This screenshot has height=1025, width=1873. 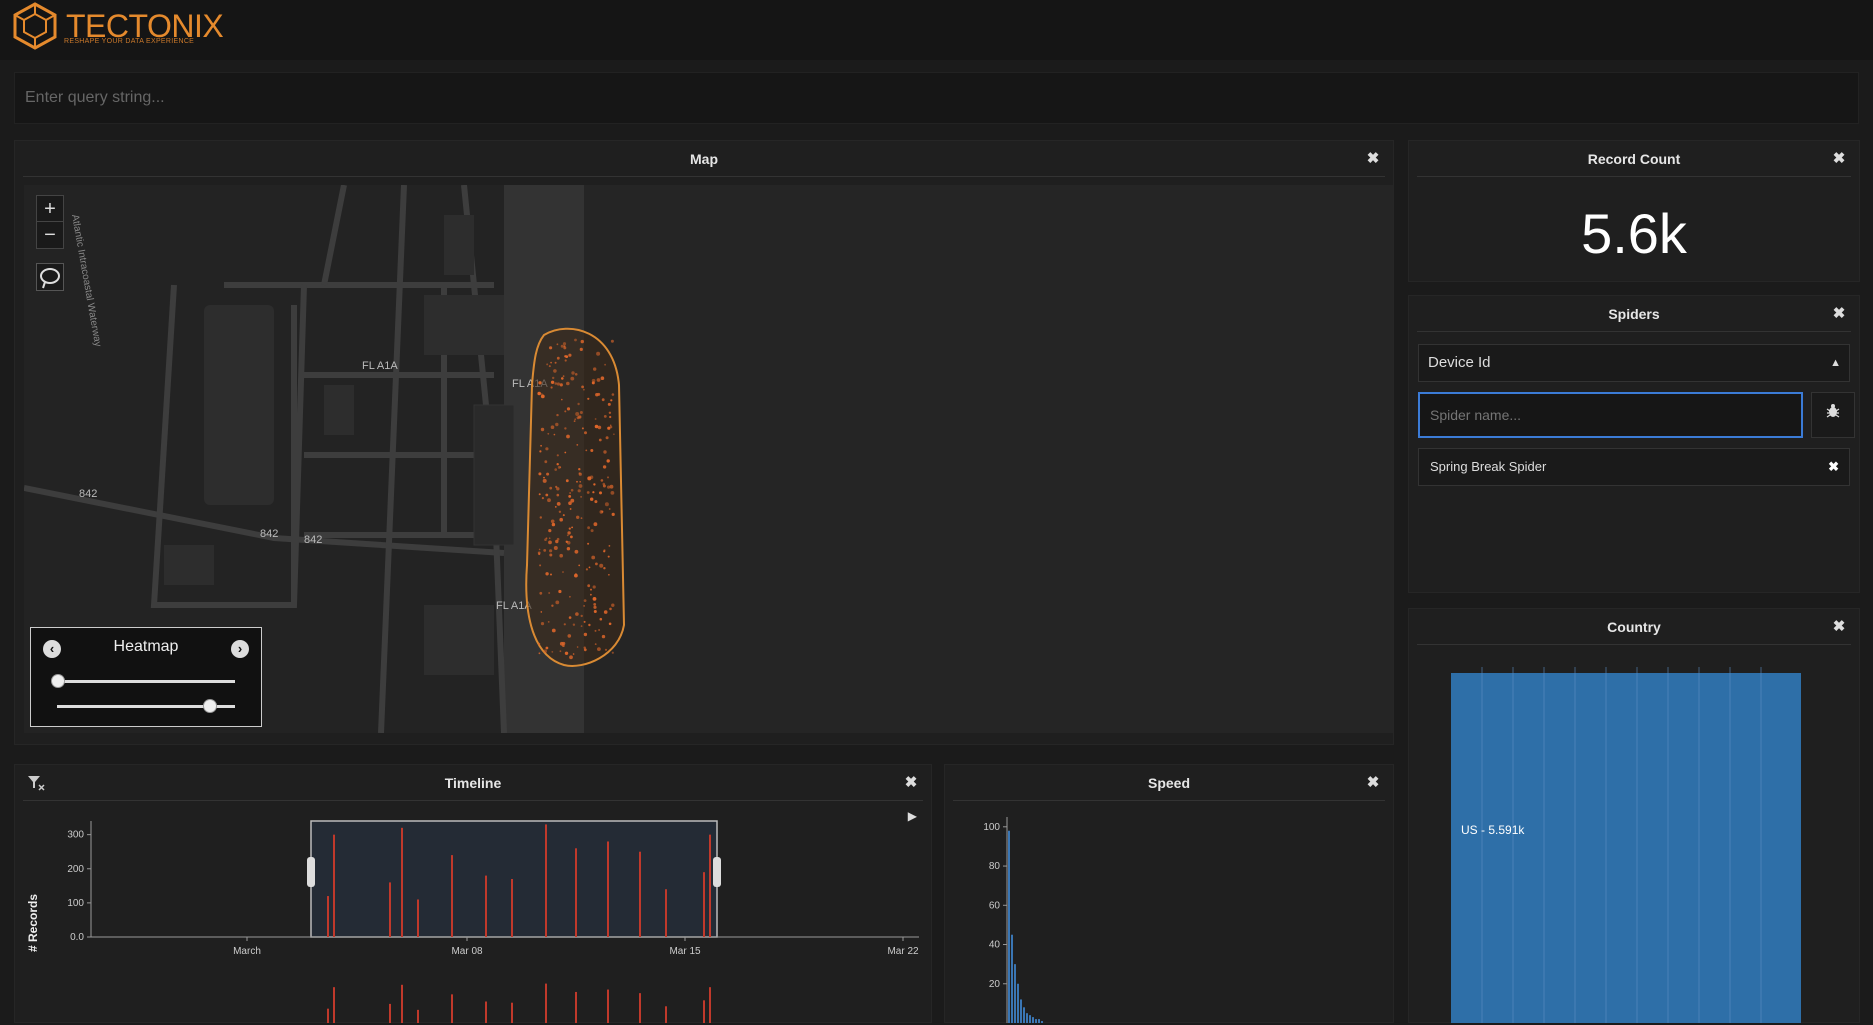 What do you see at coordinates (146, 677) in the screenshot?
I see `layer-control: ‹ Heatmap ›` at bounding box center [146, 677].